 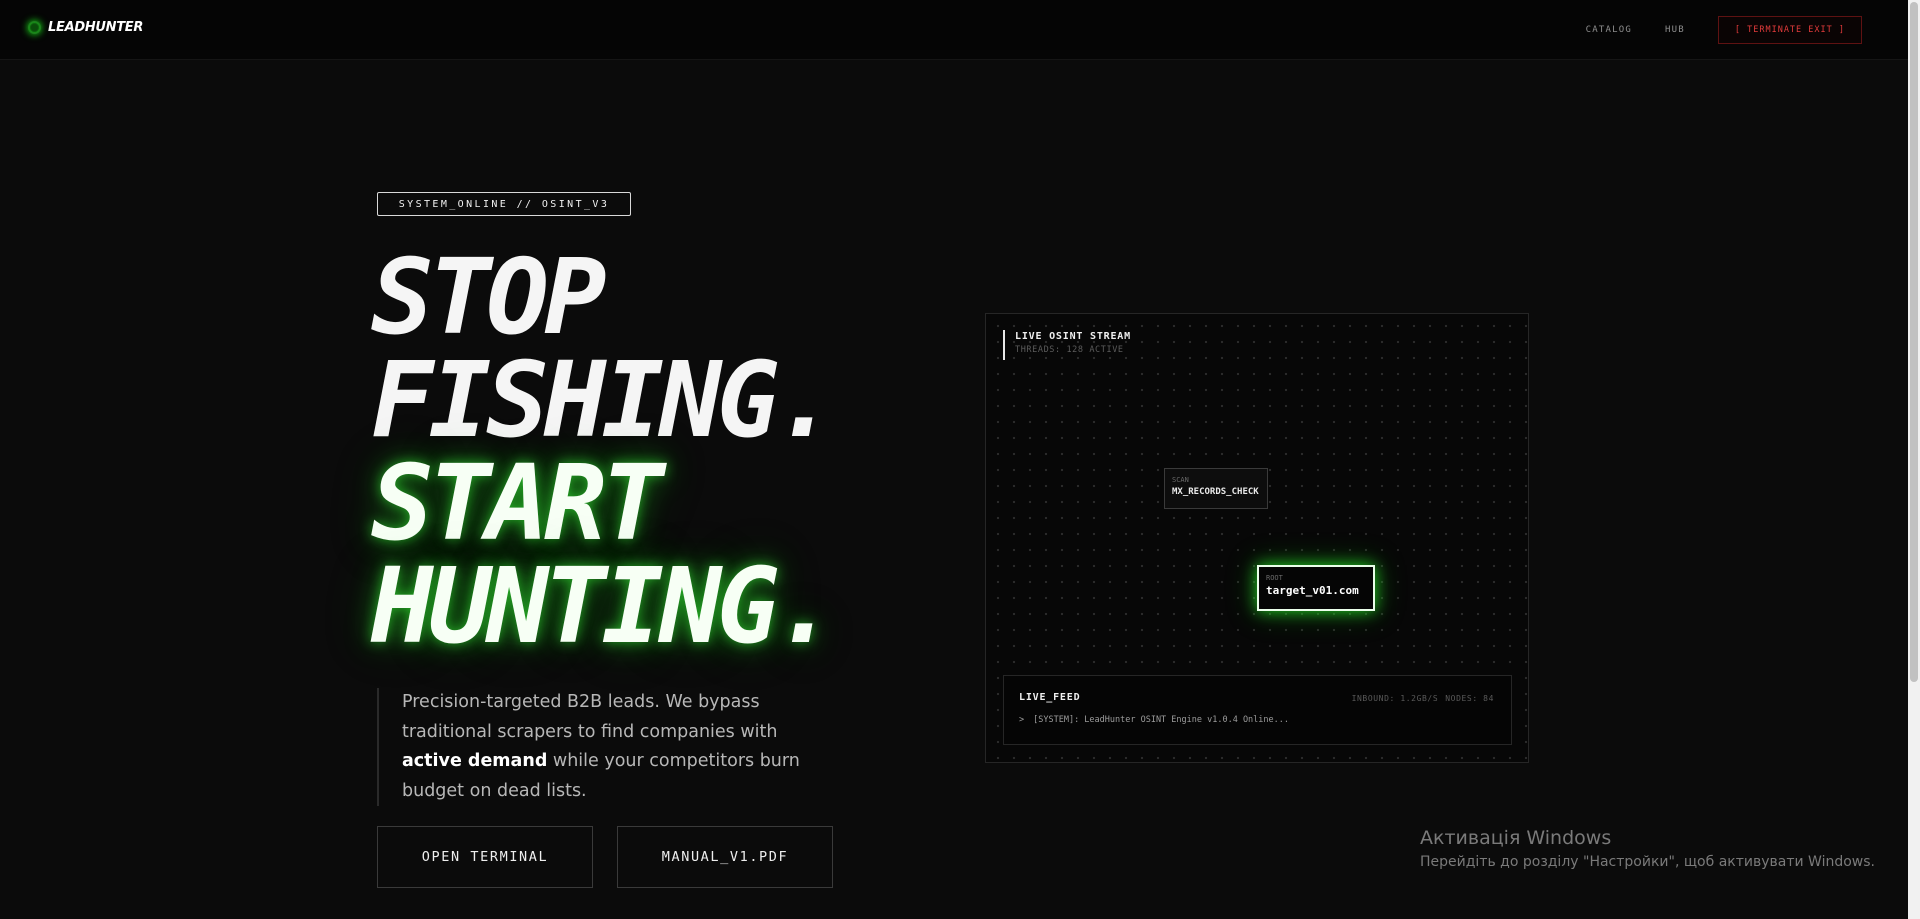 I want to click on logo: LEADHUNTER, so click(x=85, y=27).